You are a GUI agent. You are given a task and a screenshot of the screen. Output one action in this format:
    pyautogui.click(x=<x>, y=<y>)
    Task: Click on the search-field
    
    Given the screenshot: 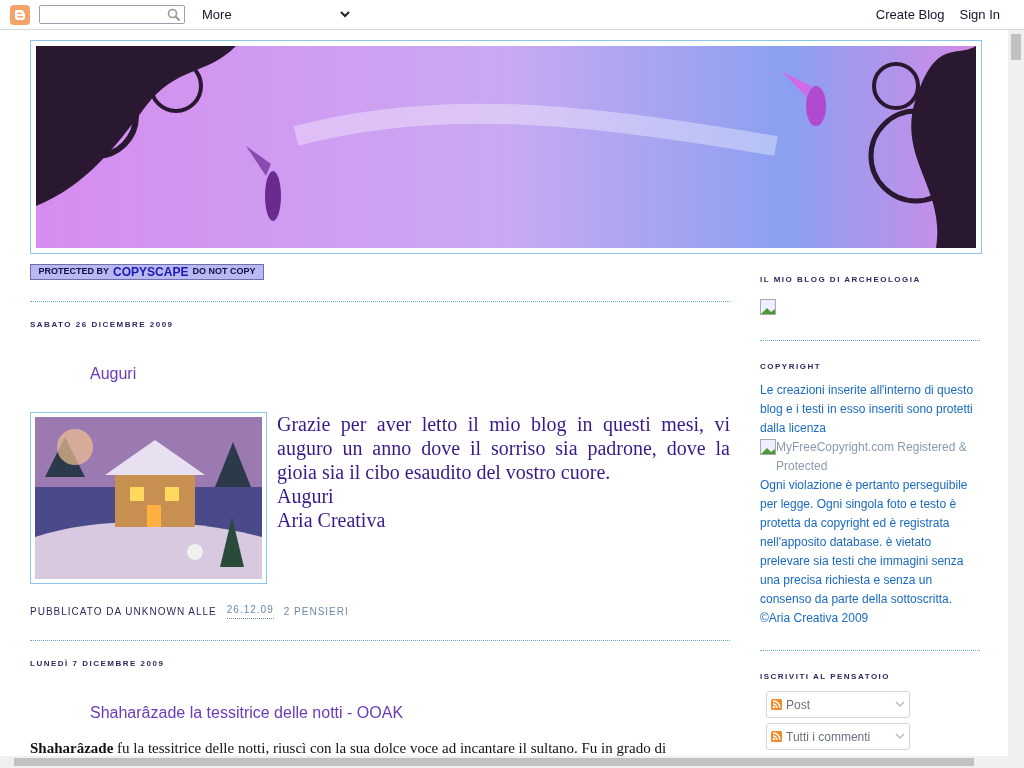 What is the action you would take?
    pyautogui.click(x=112, y=14)
    